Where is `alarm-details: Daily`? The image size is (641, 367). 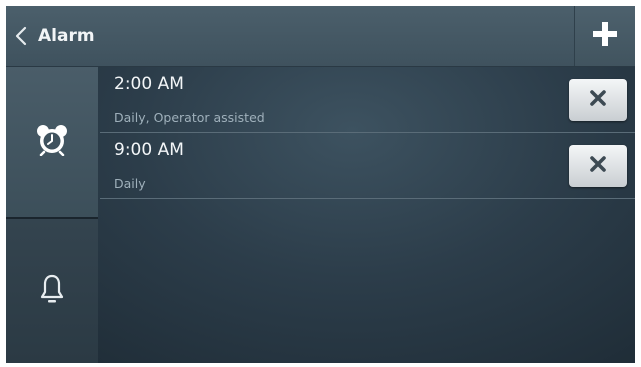 alarm-details: Daily is located at coordinates (130, 183).